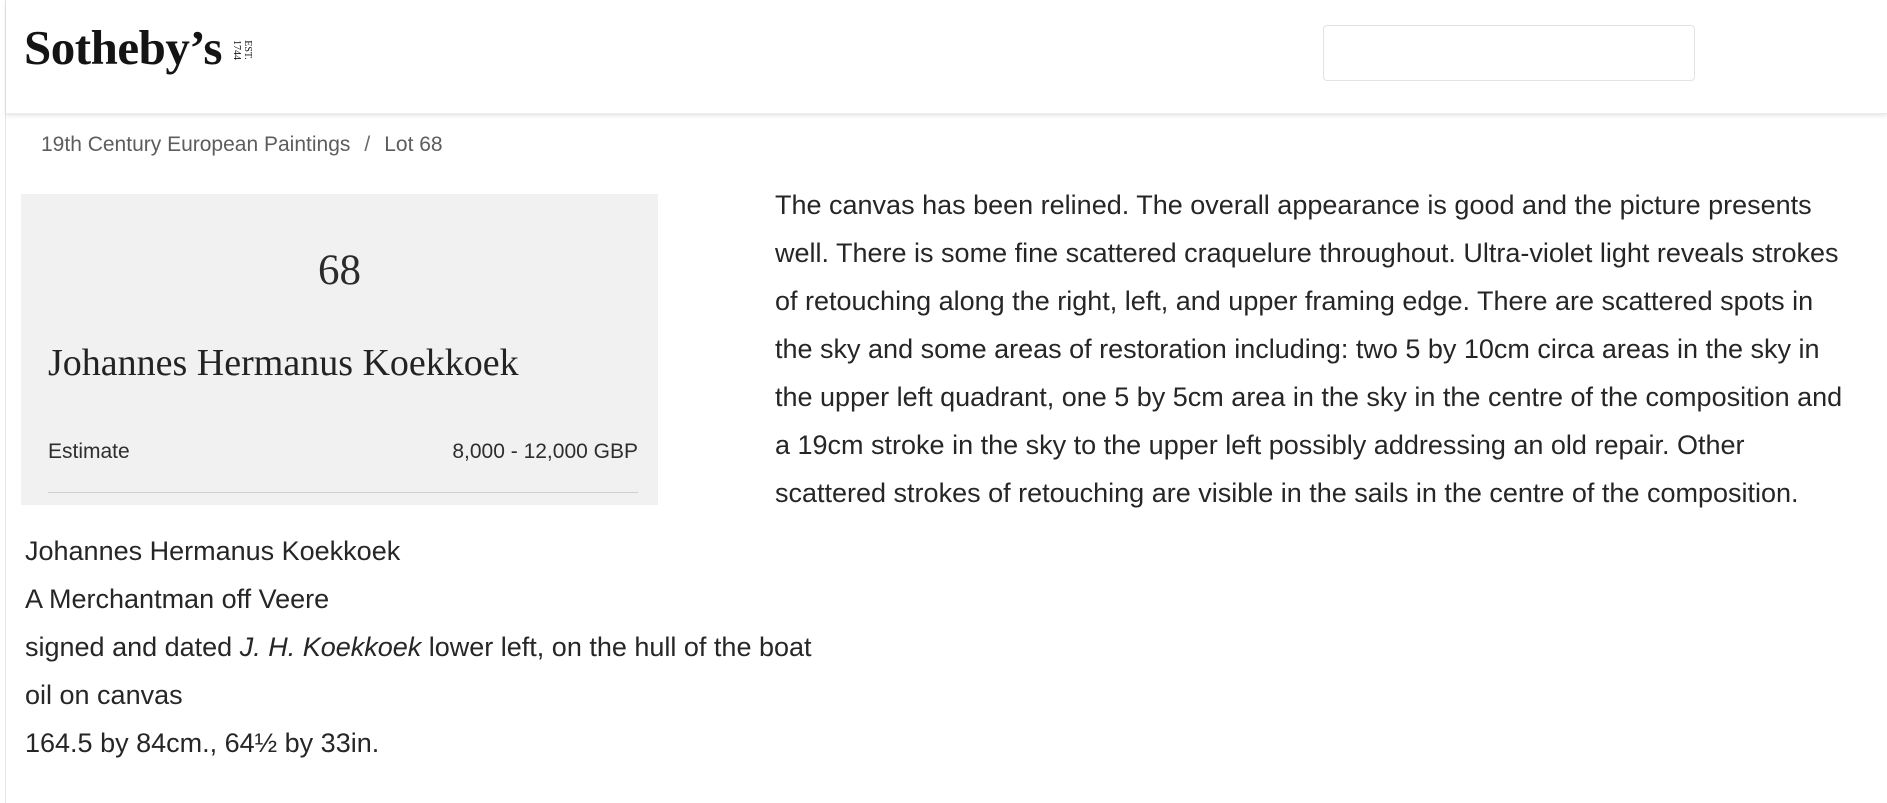 Image resolution: width=1887 pixels, height=803 pixels. I want to click on page-left-border, so click(5, 401).